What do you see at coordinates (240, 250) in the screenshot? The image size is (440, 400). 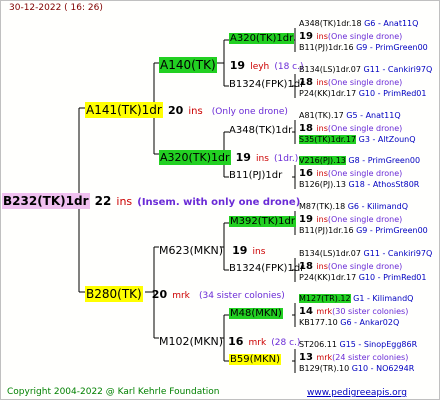 I see `p21-count: 19` at bounding box center [240, 250].